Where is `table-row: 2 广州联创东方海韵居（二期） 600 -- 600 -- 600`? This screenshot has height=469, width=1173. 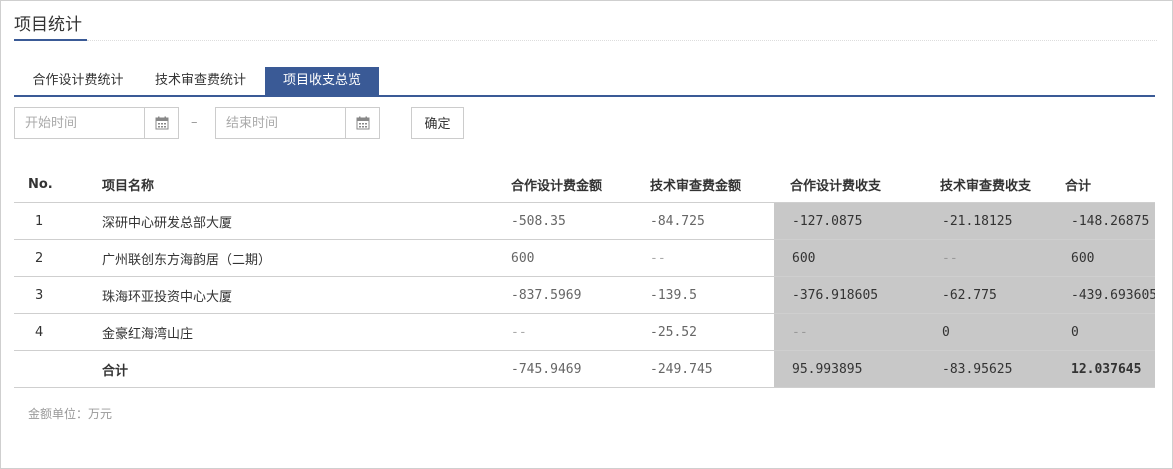 table-row: 2 广州联创东方海韵居（二期） 600 -- 600 -- 600 is located at coordinates (584, 258).